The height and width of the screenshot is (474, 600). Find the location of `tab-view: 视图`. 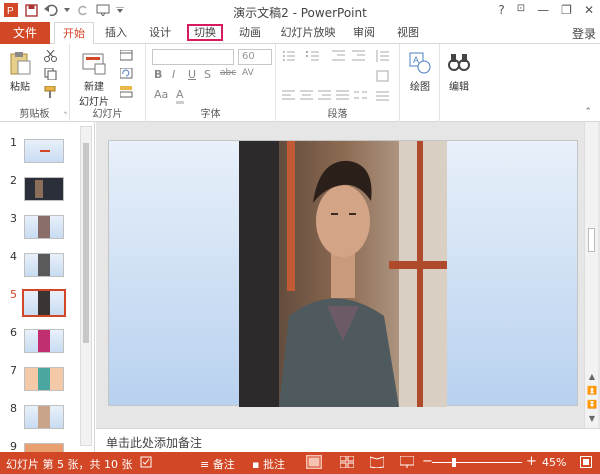

tab-view: 视图 is located at coordinates (408, 33).